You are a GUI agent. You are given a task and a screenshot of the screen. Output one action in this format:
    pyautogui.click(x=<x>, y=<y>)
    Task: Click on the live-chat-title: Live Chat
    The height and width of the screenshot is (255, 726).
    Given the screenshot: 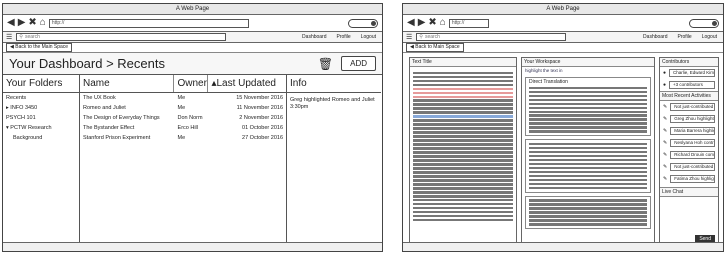 What is the action you would take?
    pyautogui.click(x=689, y=192)
    